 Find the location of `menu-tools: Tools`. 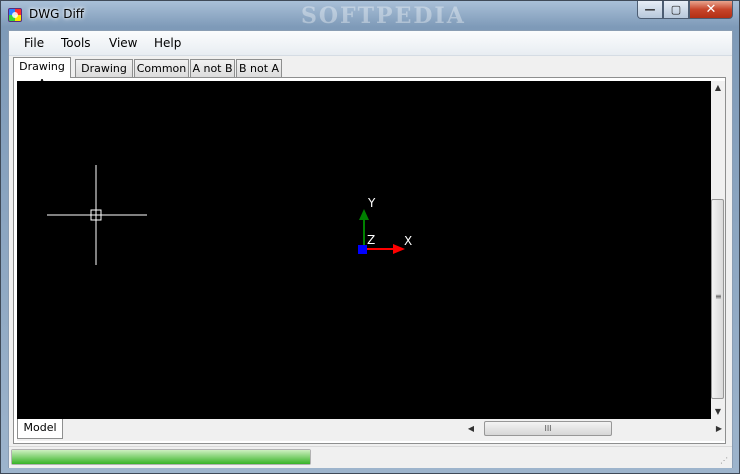

menu-tools: Tools is located at coordinates (76, 43).